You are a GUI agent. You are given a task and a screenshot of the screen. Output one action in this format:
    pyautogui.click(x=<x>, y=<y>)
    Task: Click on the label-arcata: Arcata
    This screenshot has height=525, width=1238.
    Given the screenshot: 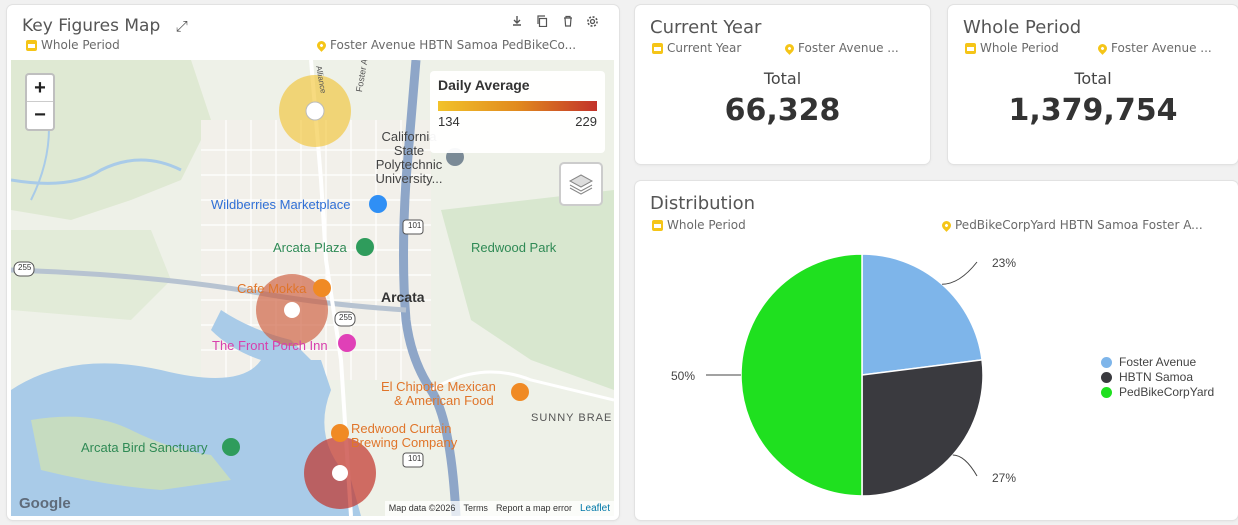 What is the action you would take?
    pyautogui.click(x=403, y=297)
    